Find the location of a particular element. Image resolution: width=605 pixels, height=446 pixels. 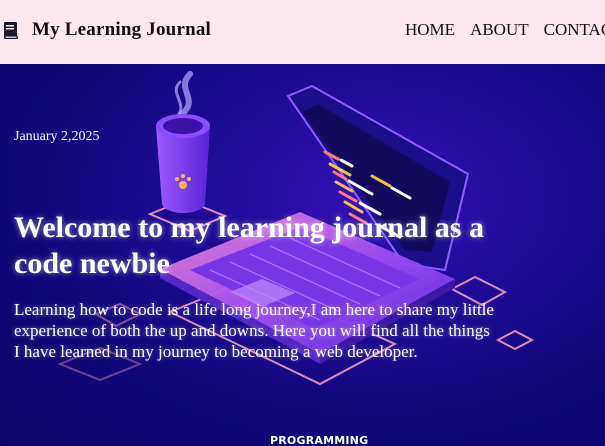

site-title: My Learning Journal is located at coordinates (121, 30).